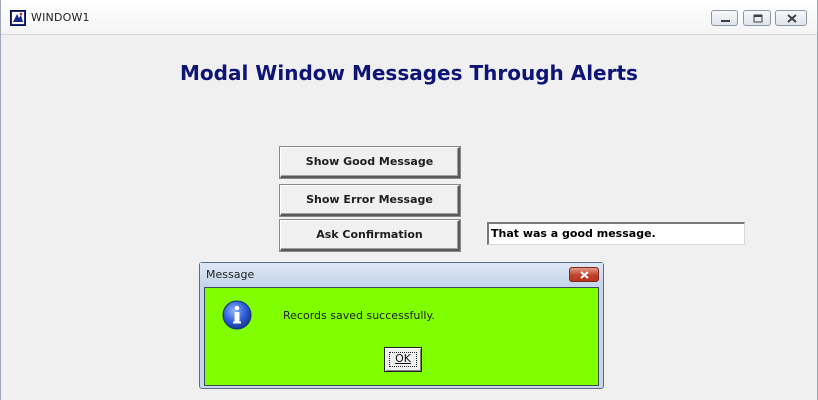 This screenshot has width=818, height=400. Describe the element at coordinates (359, 315) in the screenshot. I see `dialog-message: Records saved successfully.` at that location.